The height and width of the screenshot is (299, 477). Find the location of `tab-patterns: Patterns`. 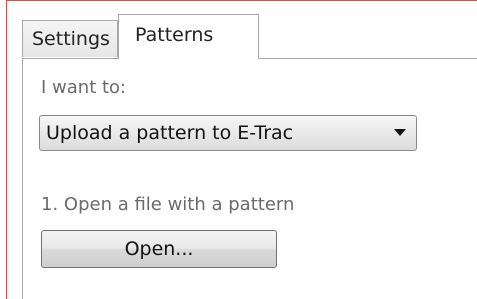

tab-patterns: Patterns is located at coordinates (188, 36).